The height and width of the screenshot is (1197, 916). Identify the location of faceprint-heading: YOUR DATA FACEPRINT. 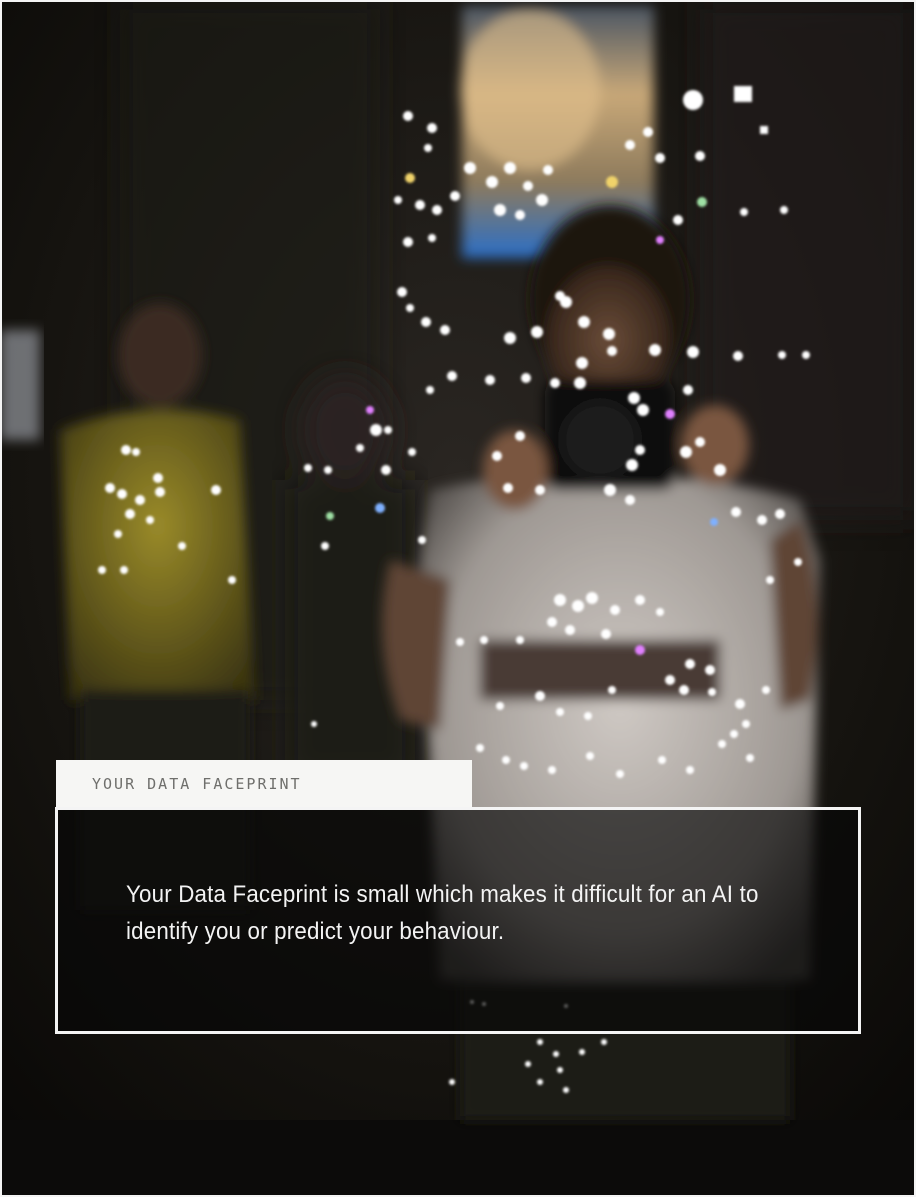
(197, 784).